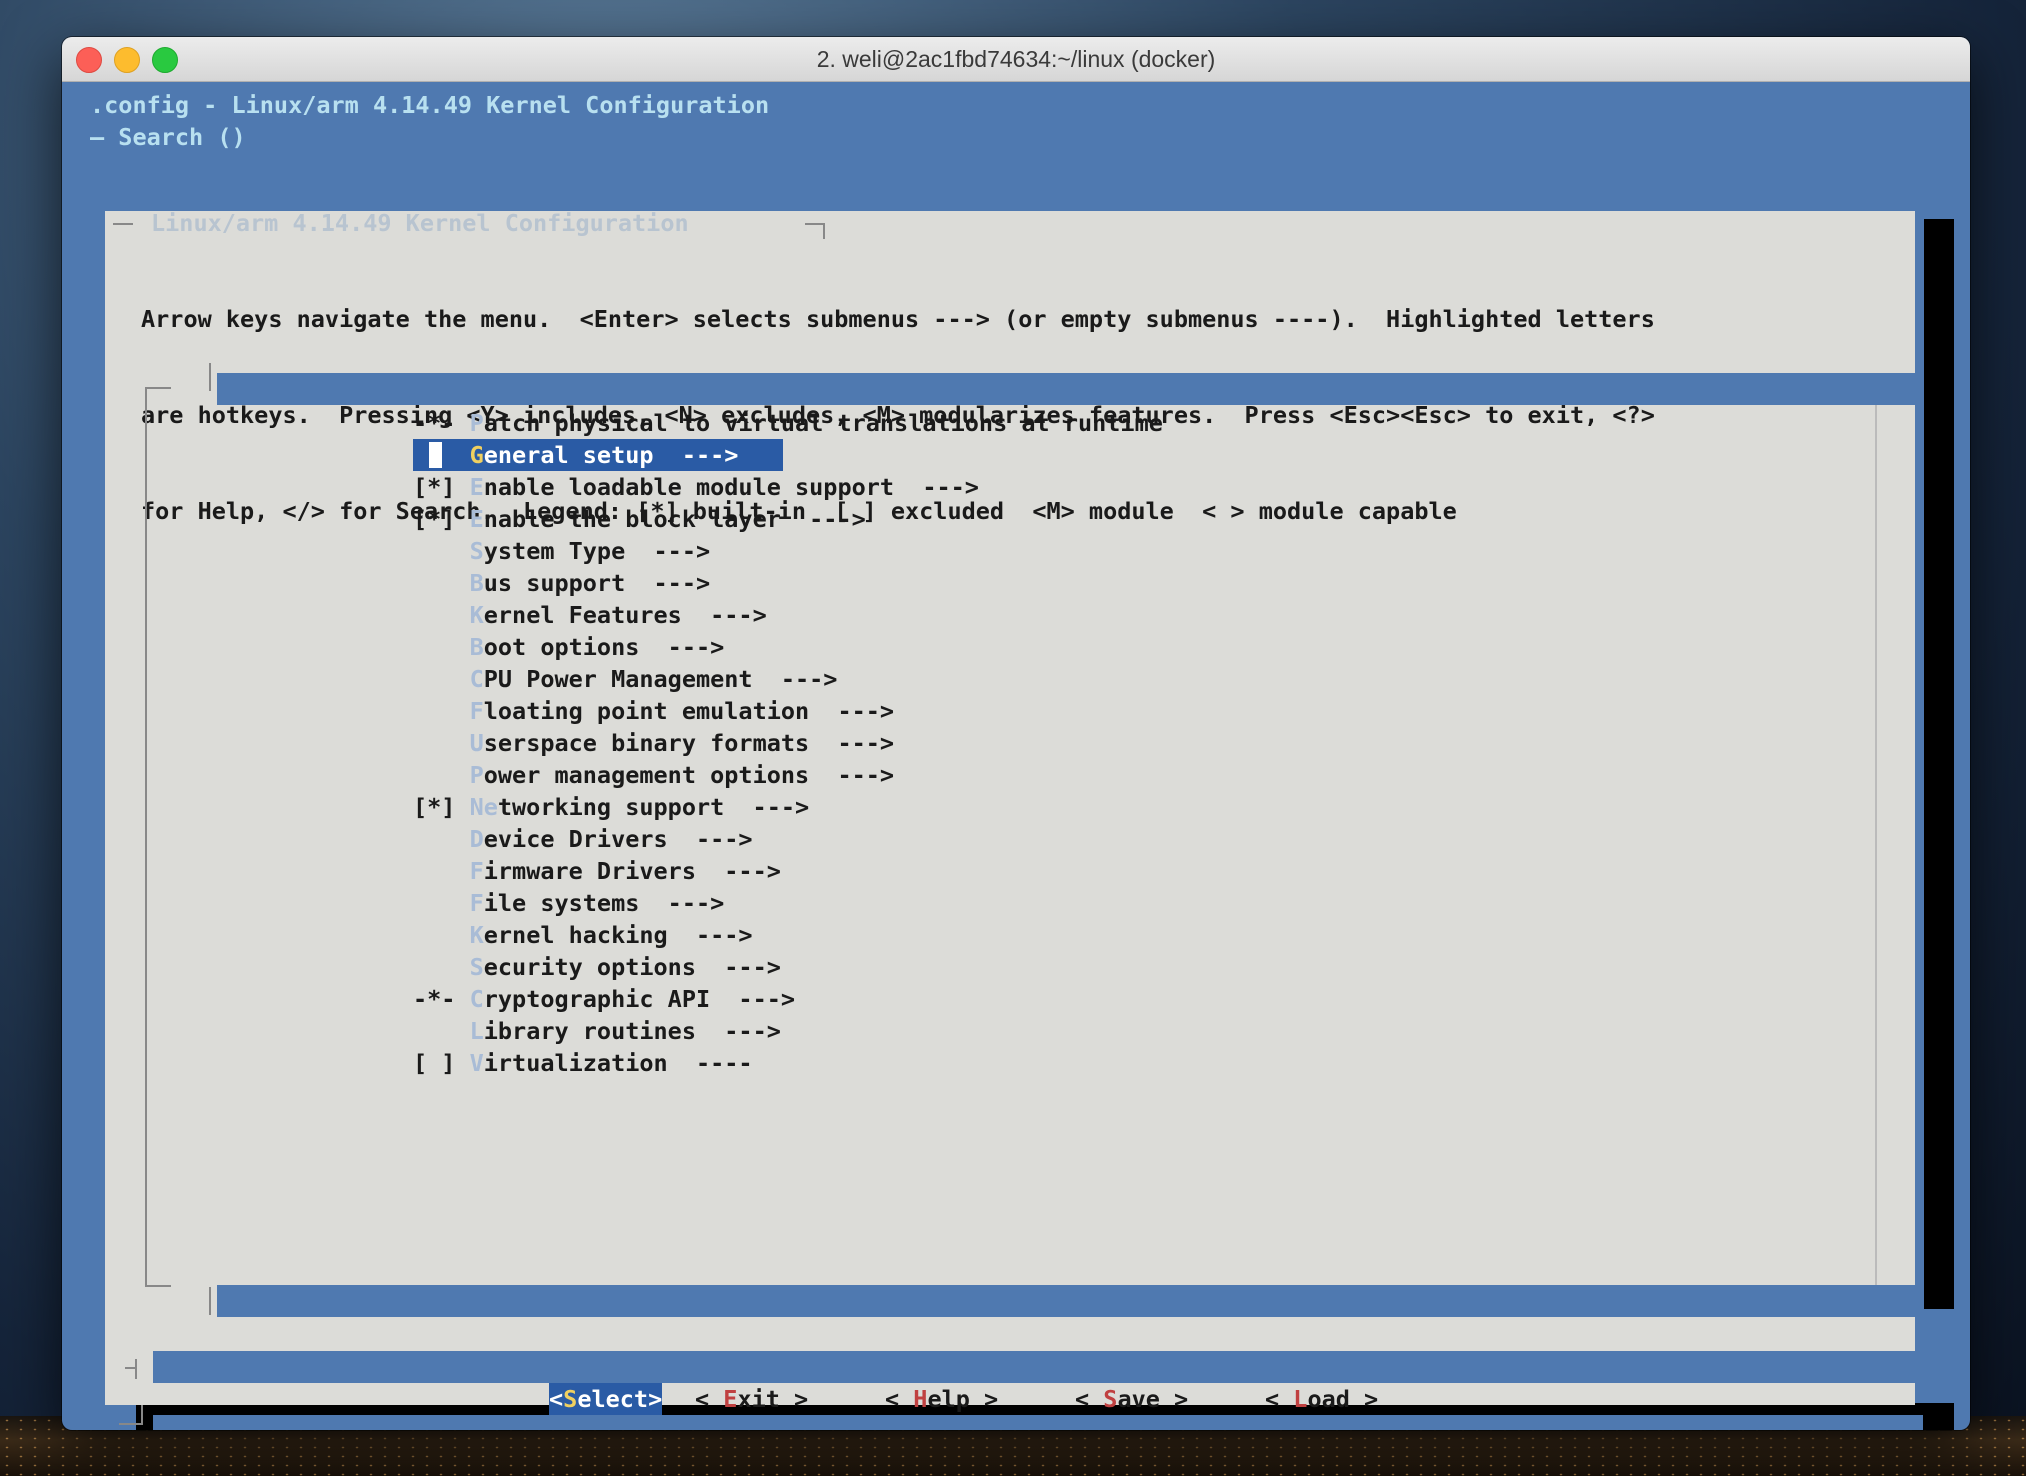 The height and width of the screenshot is (1476, 2026). Describe the element at coordinates (604, 999) in the screenshot. I see `menu-item-text: -*- Cryptographic API --->` at that location.